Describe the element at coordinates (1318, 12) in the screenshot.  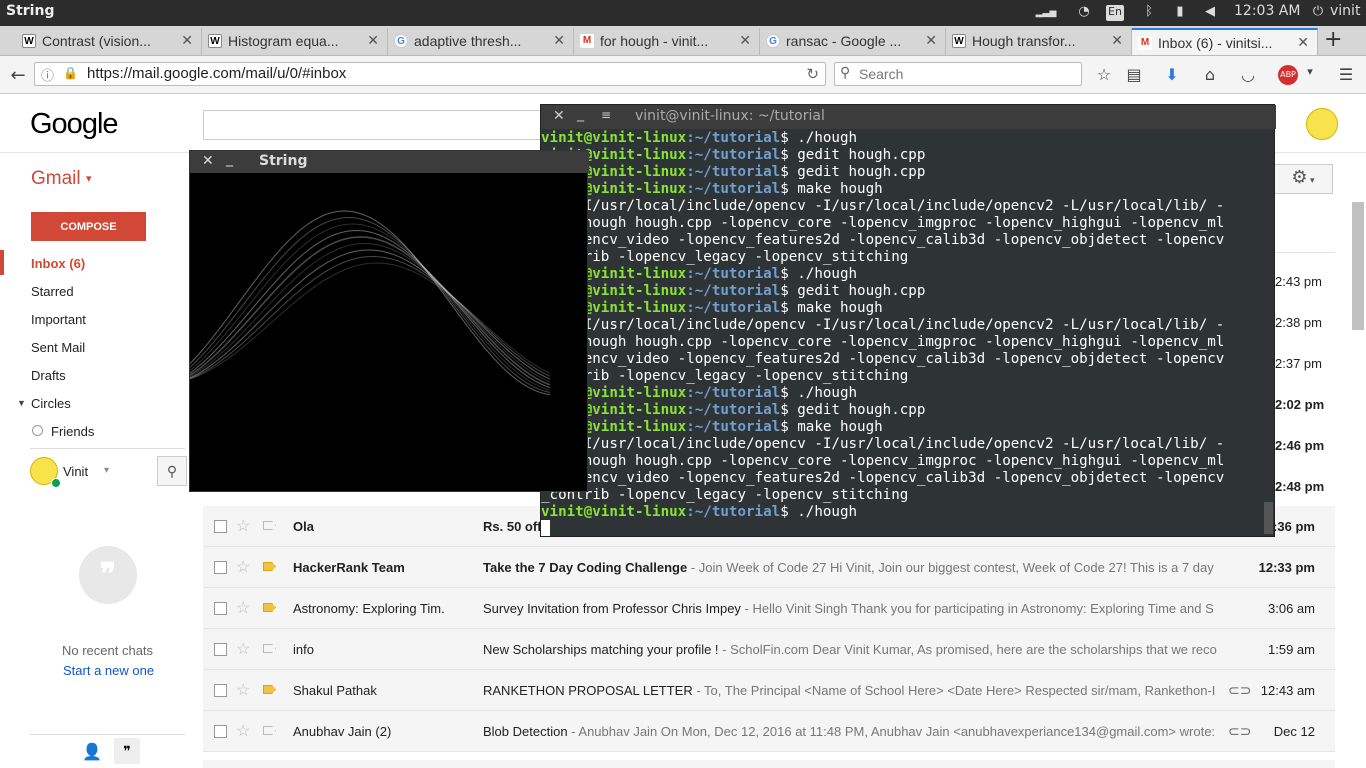
I see `power-icon: ⏻` at that location.